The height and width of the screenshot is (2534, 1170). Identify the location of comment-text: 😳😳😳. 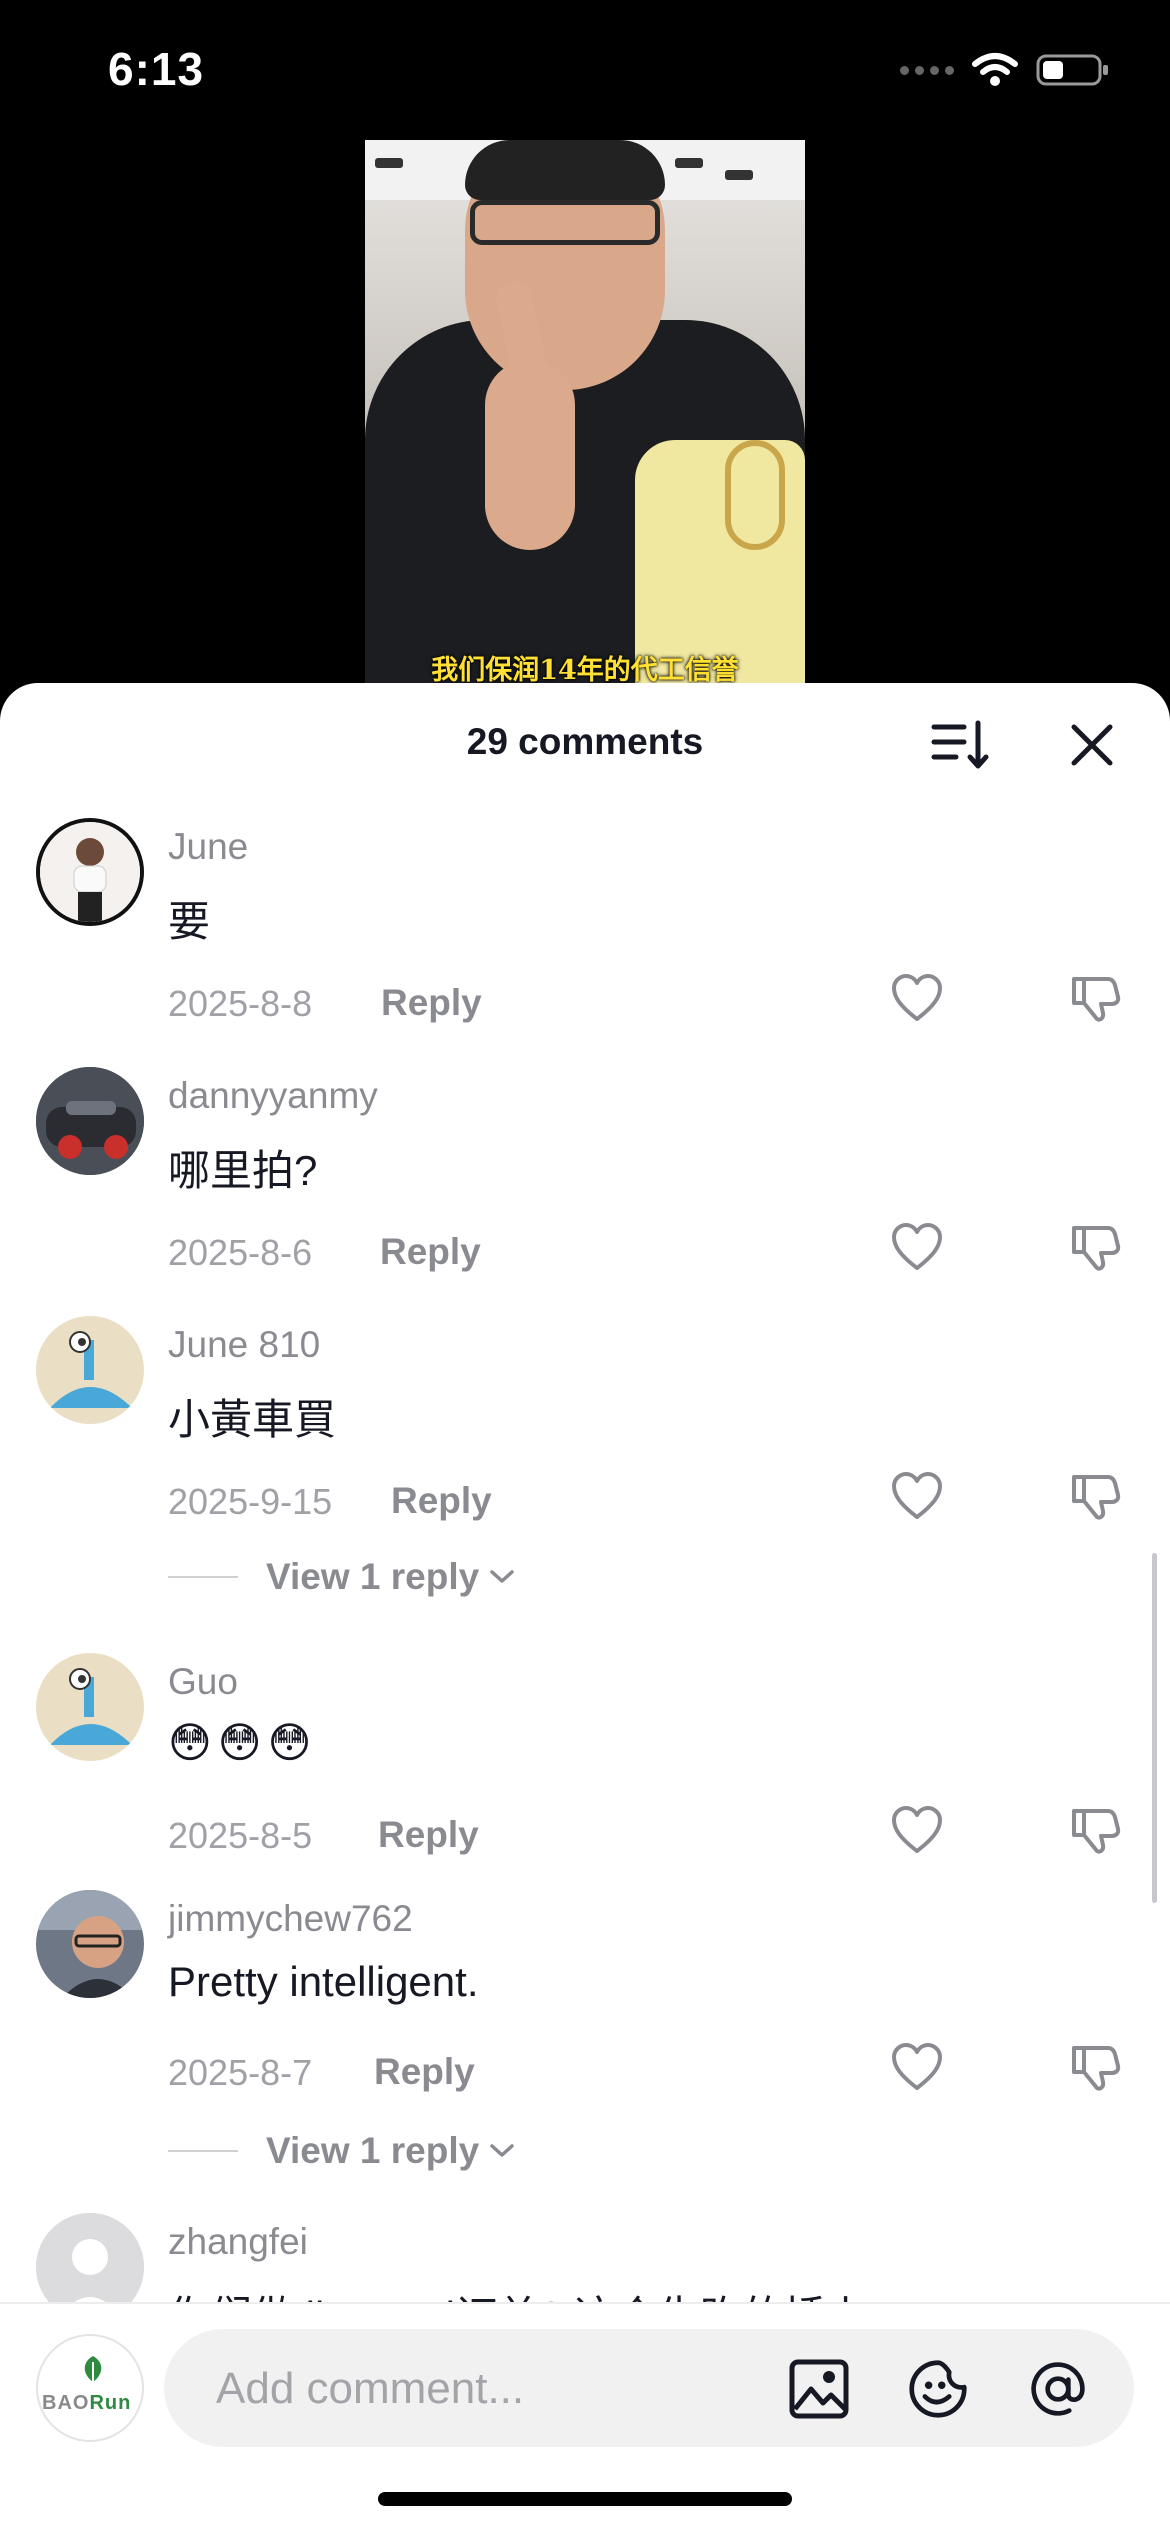
(243, 1742).